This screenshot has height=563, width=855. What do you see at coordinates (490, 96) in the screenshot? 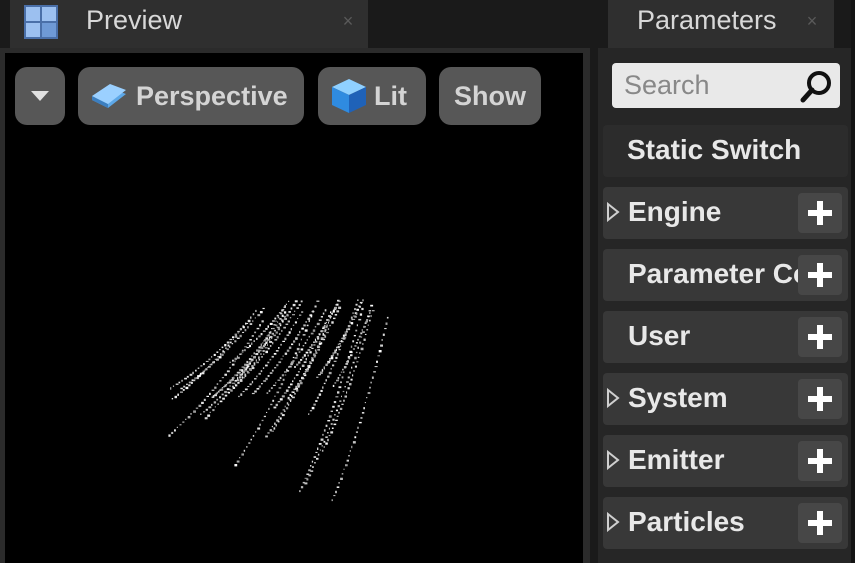
I see `show-button: Show` at bounding box center [490, 96].